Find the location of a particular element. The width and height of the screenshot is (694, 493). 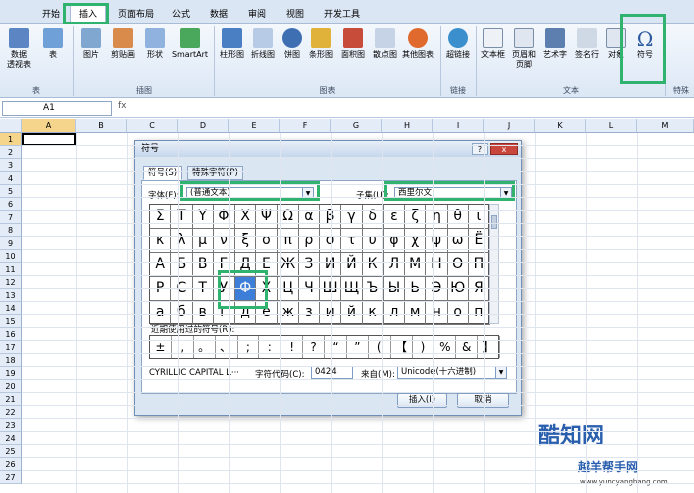

symbol-cell: а is located at coordinates (161, 313).